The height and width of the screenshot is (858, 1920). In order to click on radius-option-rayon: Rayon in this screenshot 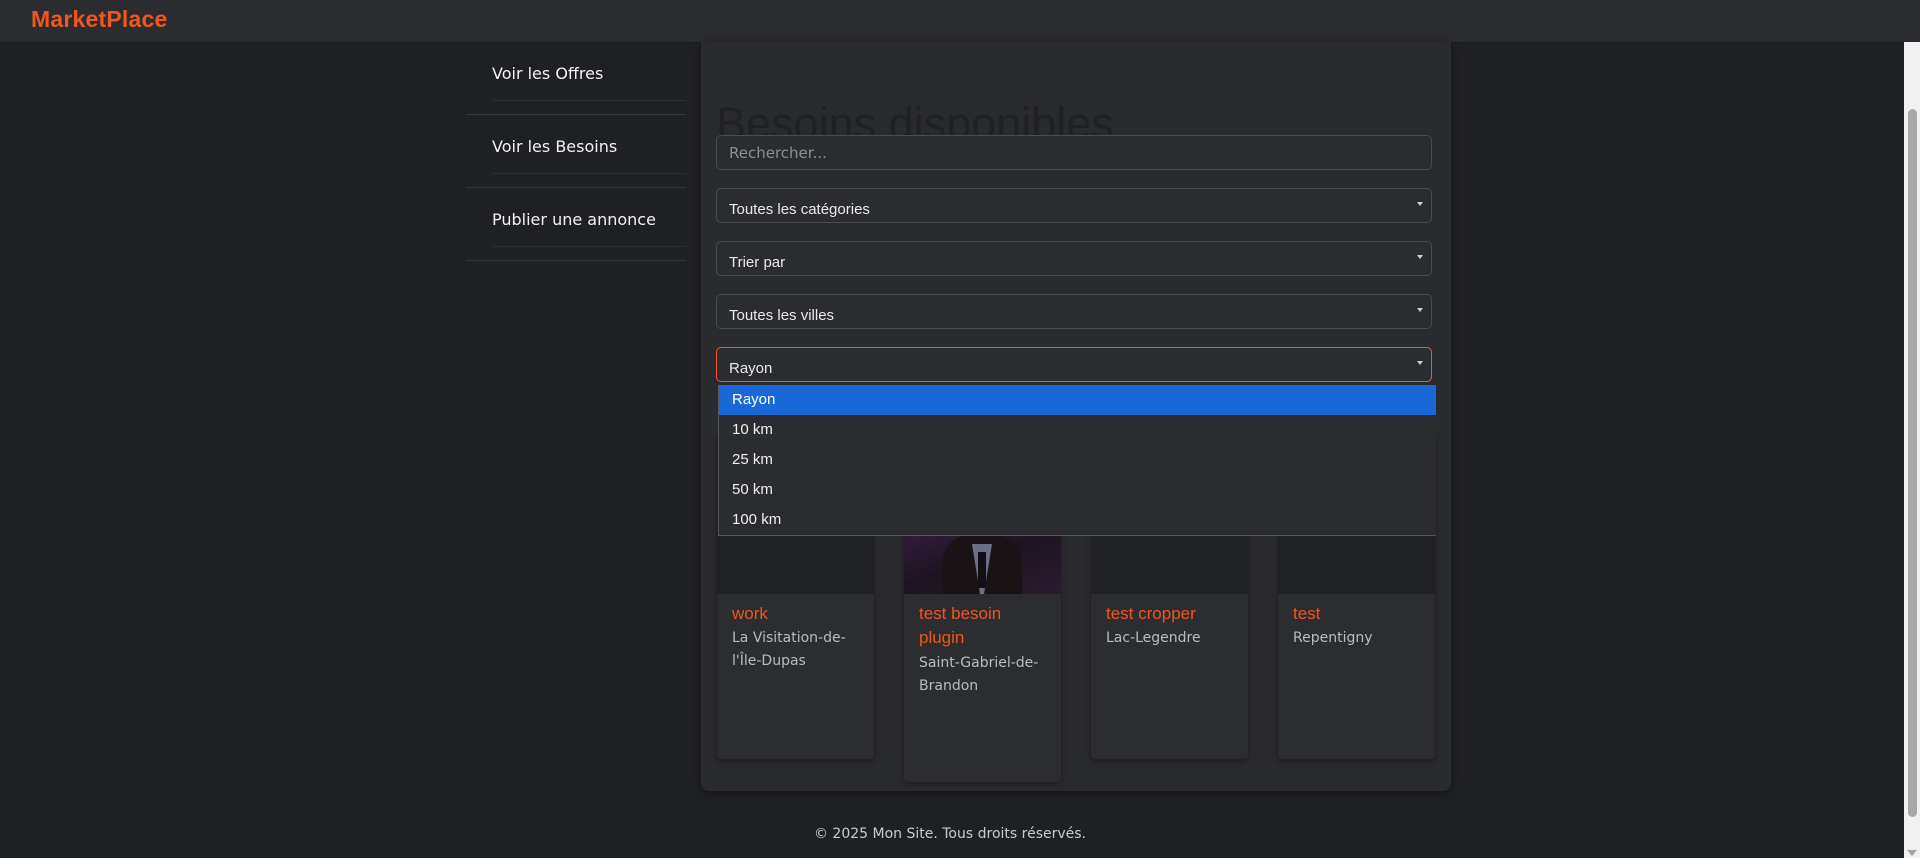, I will do `click(1077, 400)`.